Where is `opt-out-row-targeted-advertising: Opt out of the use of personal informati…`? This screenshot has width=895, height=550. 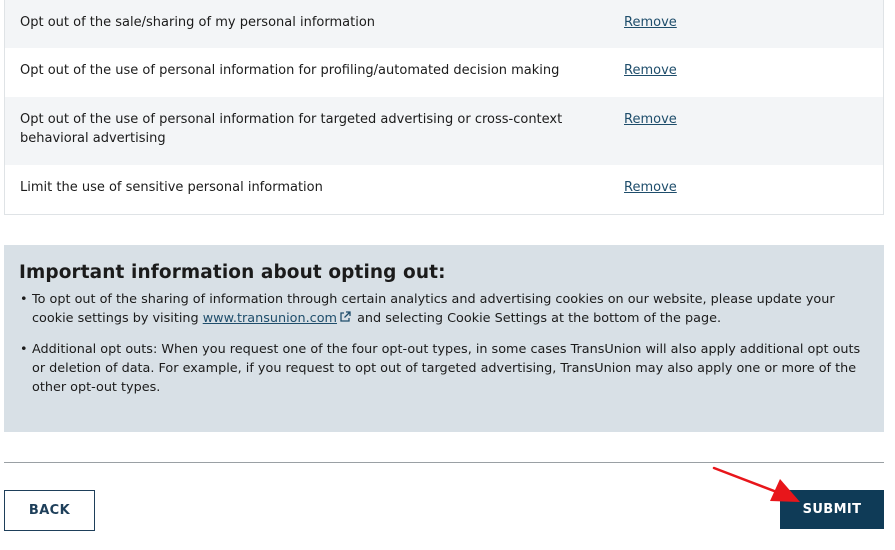 opt-out-row-targeted-advertising: Opt out of the use of personal informati… is located at coordinates (444, 131).